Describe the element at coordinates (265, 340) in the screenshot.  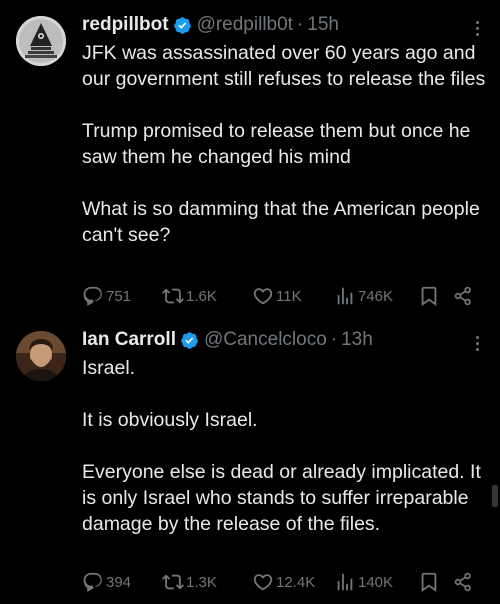
I see `handle: @Cancelcloco` at that location.